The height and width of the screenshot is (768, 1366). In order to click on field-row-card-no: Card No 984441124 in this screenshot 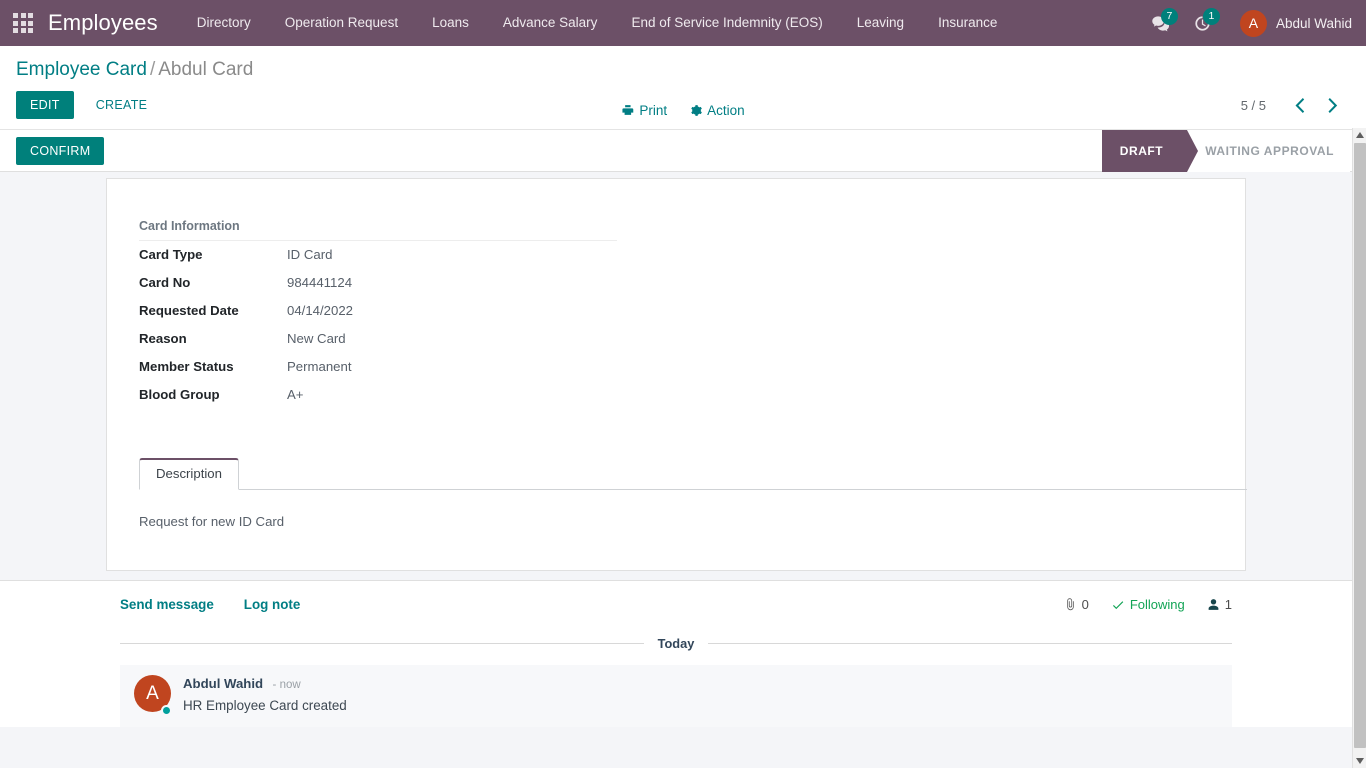, I will do `click(692, 289)`.